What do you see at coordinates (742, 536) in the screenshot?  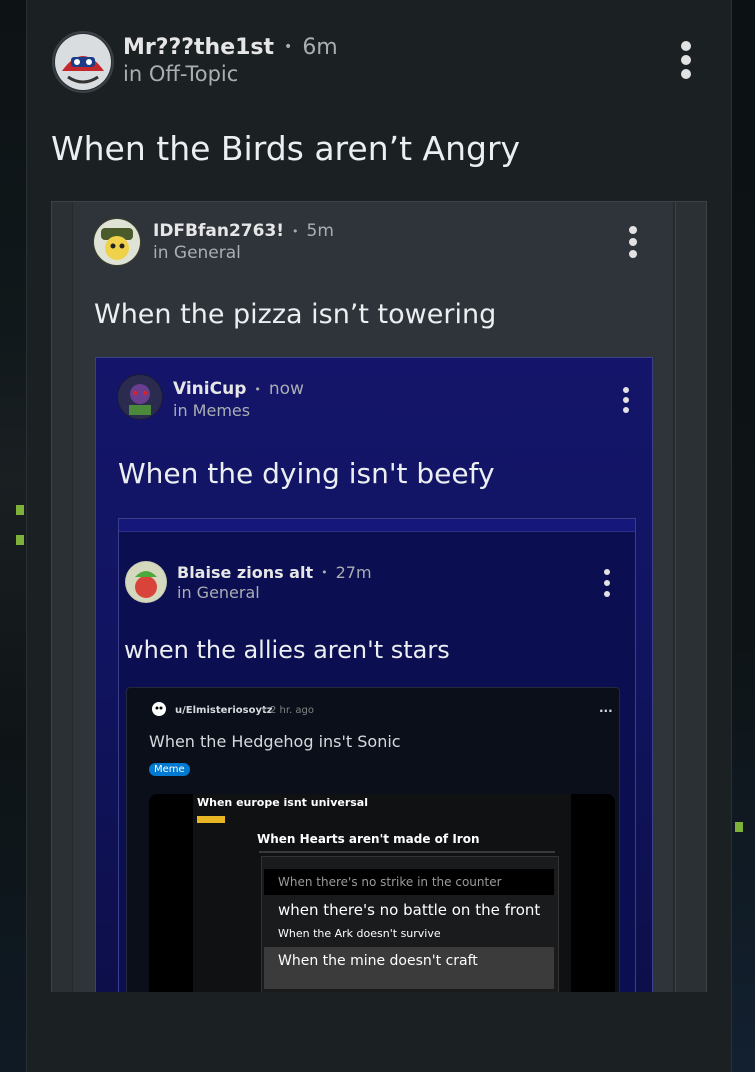 I see `background-right-strip` at bounding box center [742, 536].